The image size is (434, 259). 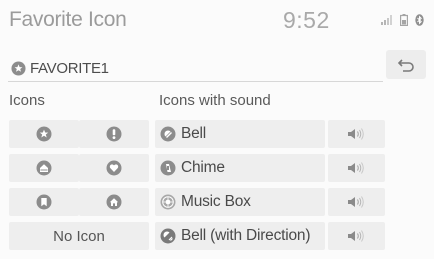 I want to click on page-title: Favorite Icon, so click(x=68, y=19).